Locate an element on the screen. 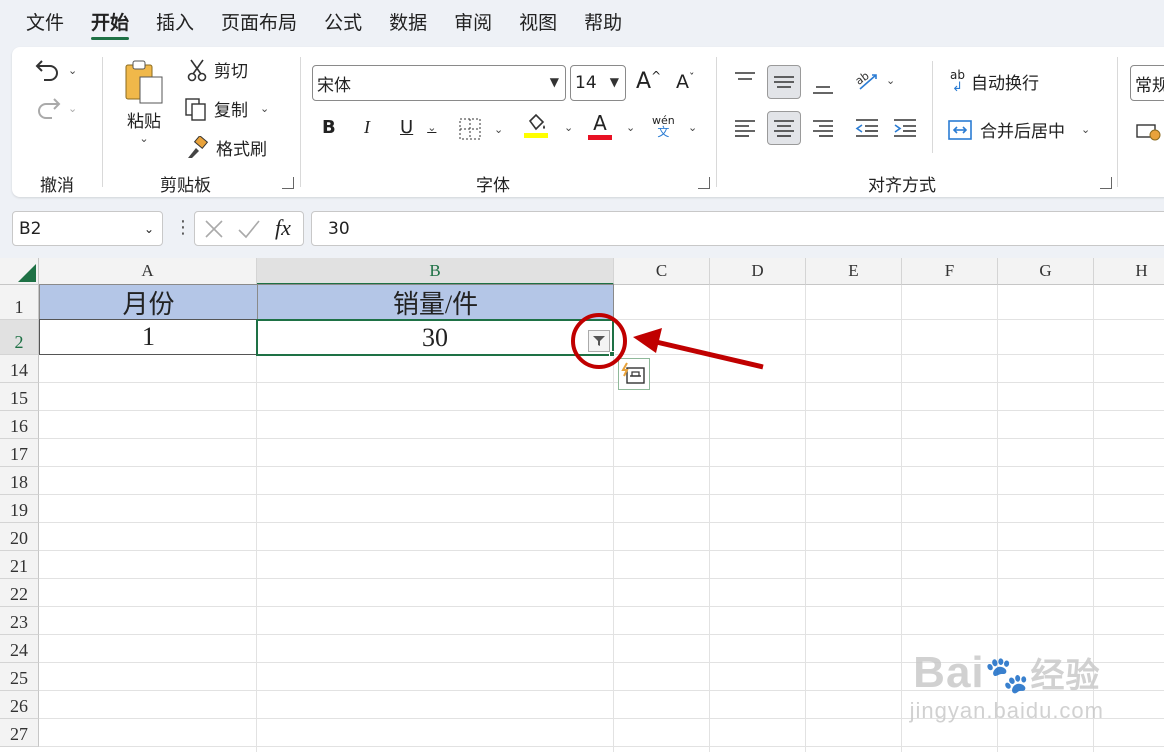  italic-button: I is located at coordinates (367, 127).